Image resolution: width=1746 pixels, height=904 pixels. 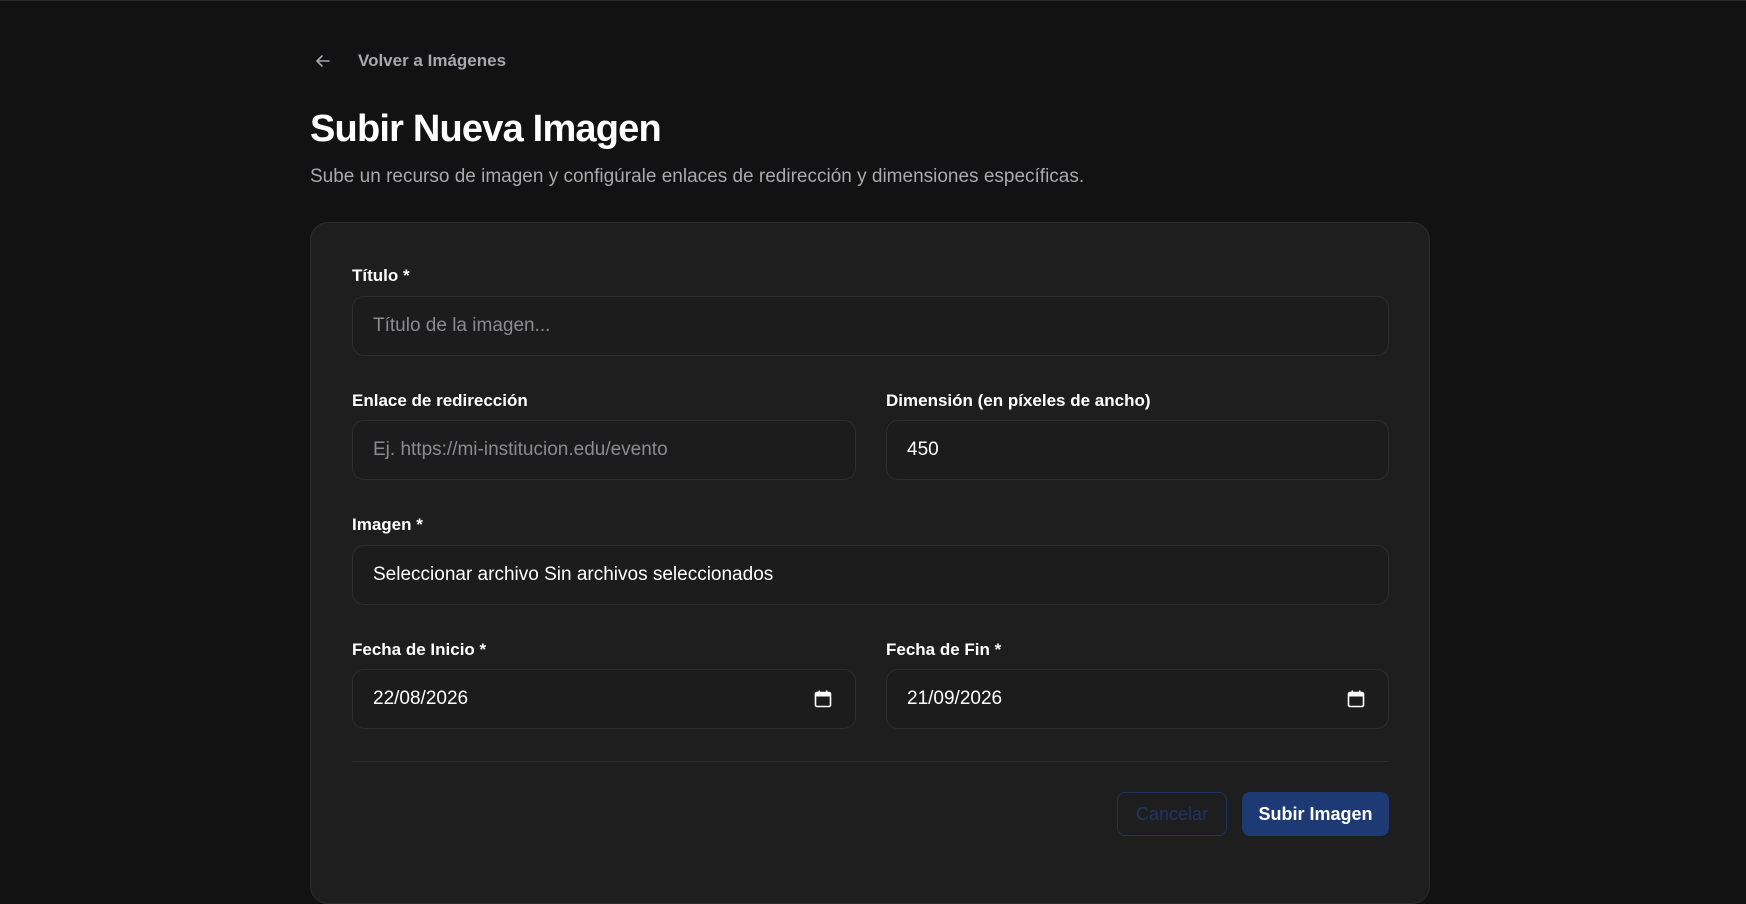 I want to click on start-date-label: Fecha de Inicio *, so click(x=419, y=649).